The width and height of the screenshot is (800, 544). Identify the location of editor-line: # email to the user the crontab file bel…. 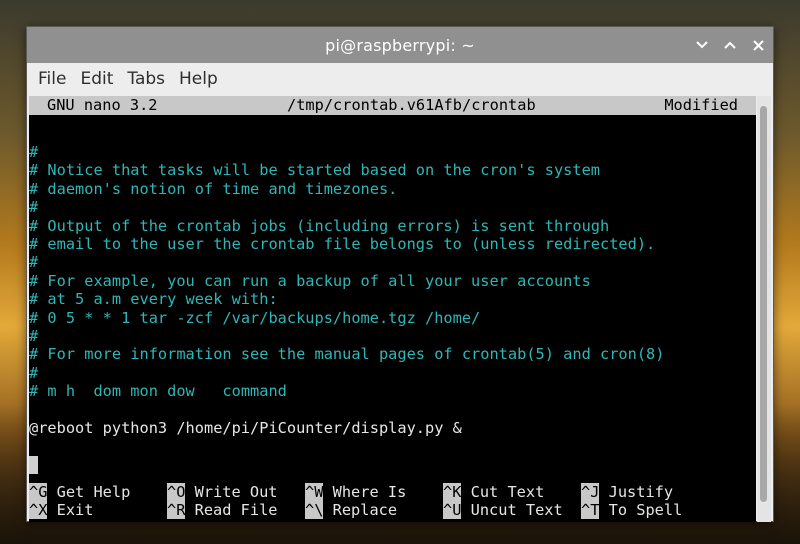
(342, 243).